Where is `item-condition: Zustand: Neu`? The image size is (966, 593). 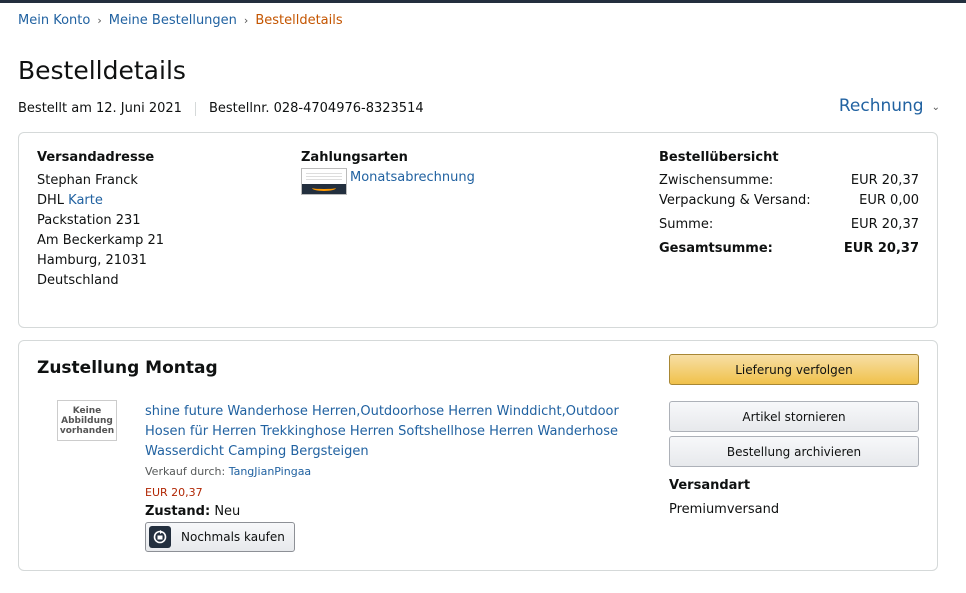 item-condition: Zustand: Neu is located at coordinates (192, 511).